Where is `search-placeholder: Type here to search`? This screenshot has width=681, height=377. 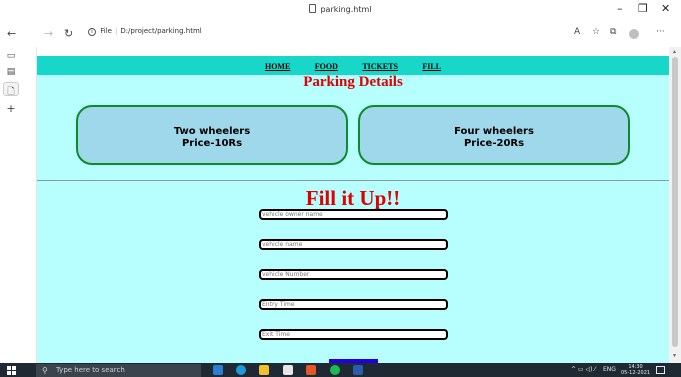
search-placeholder: Type here to search is located at coordinates (90, 370).